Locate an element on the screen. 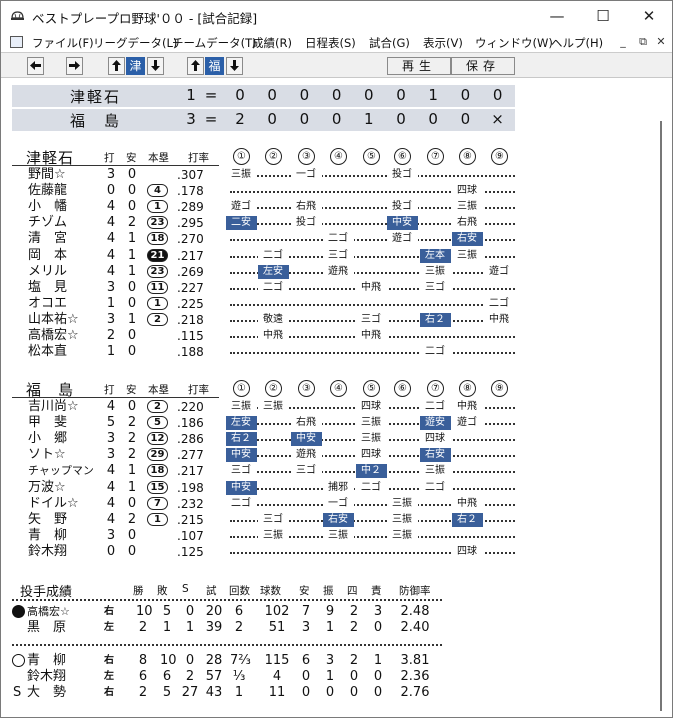  pitching-stat: 10 is located at coordinates (144, 611).